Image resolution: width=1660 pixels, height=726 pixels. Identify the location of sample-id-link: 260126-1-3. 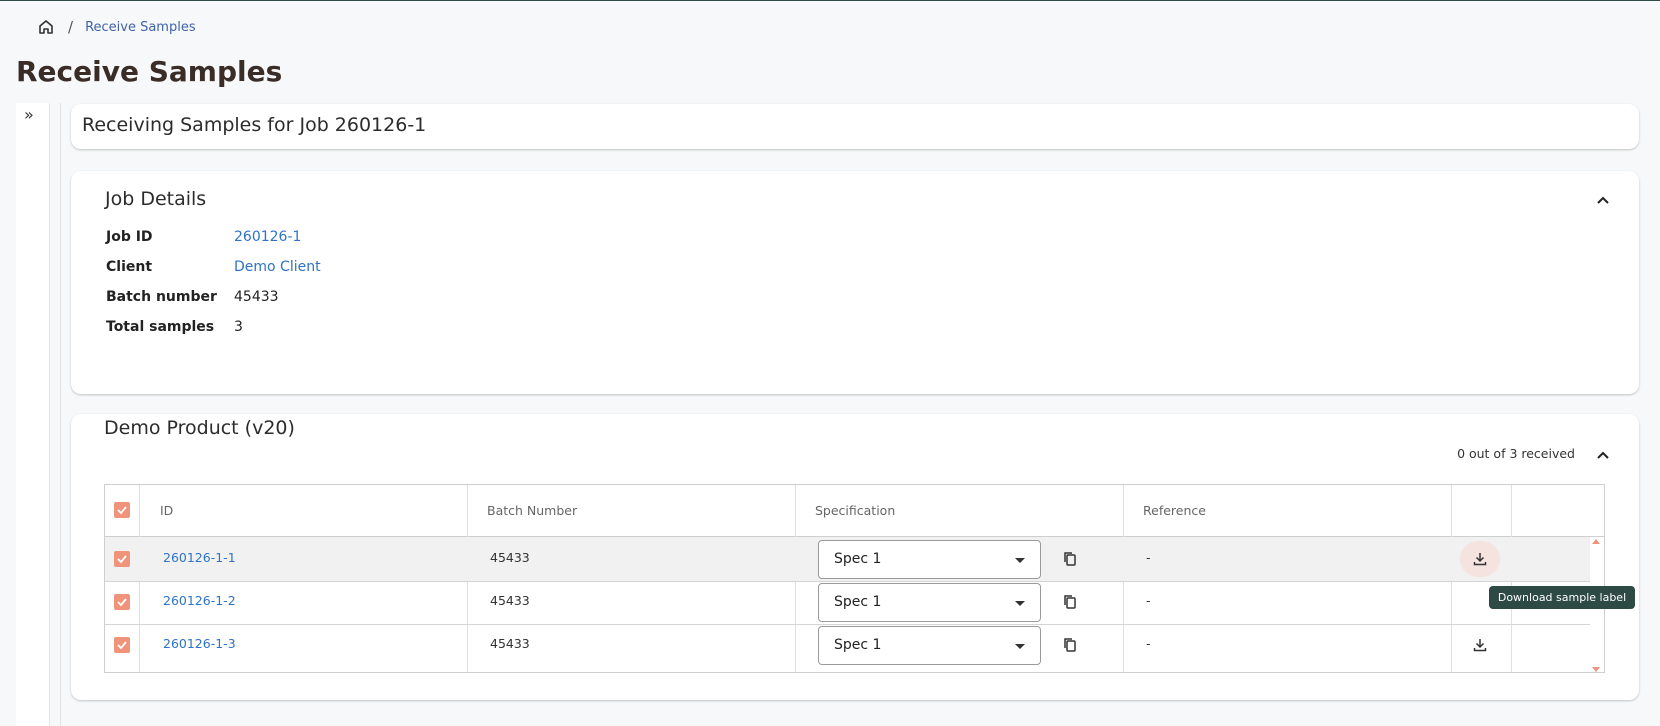
(199, 643).